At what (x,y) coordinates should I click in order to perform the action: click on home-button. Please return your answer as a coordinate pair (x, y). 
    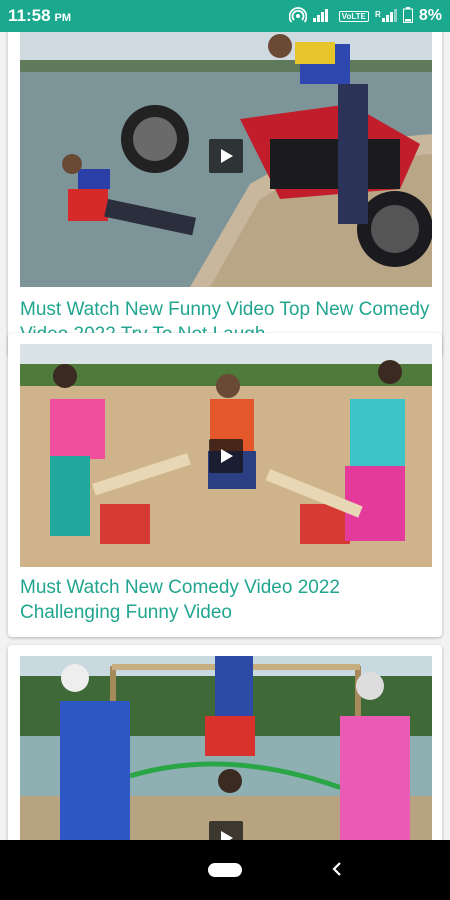
    Looking at the image, I should click on (225, 870).